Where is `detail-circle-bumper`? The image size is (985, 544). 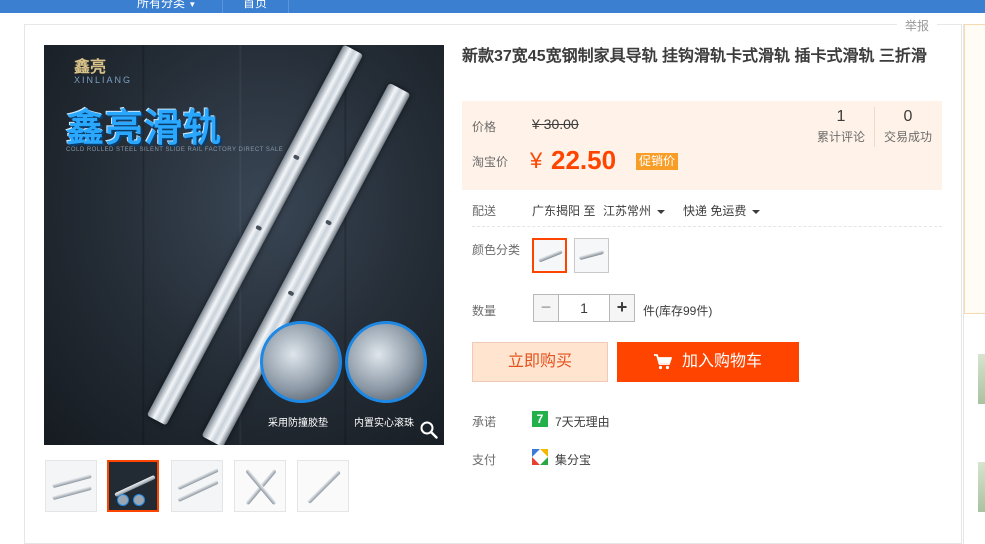 detail-circle-bumper is located at coordinates (301, 362).